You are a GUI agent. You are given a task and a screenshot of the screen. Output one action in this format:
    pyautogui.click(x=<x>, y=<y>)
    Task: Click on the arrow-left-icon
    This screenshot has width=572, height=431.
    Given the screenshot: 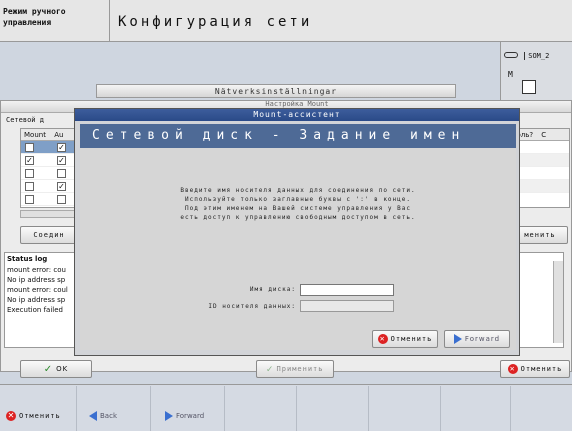 What is the action you would take?
    pyautogui.click(x=93, y=416)
    